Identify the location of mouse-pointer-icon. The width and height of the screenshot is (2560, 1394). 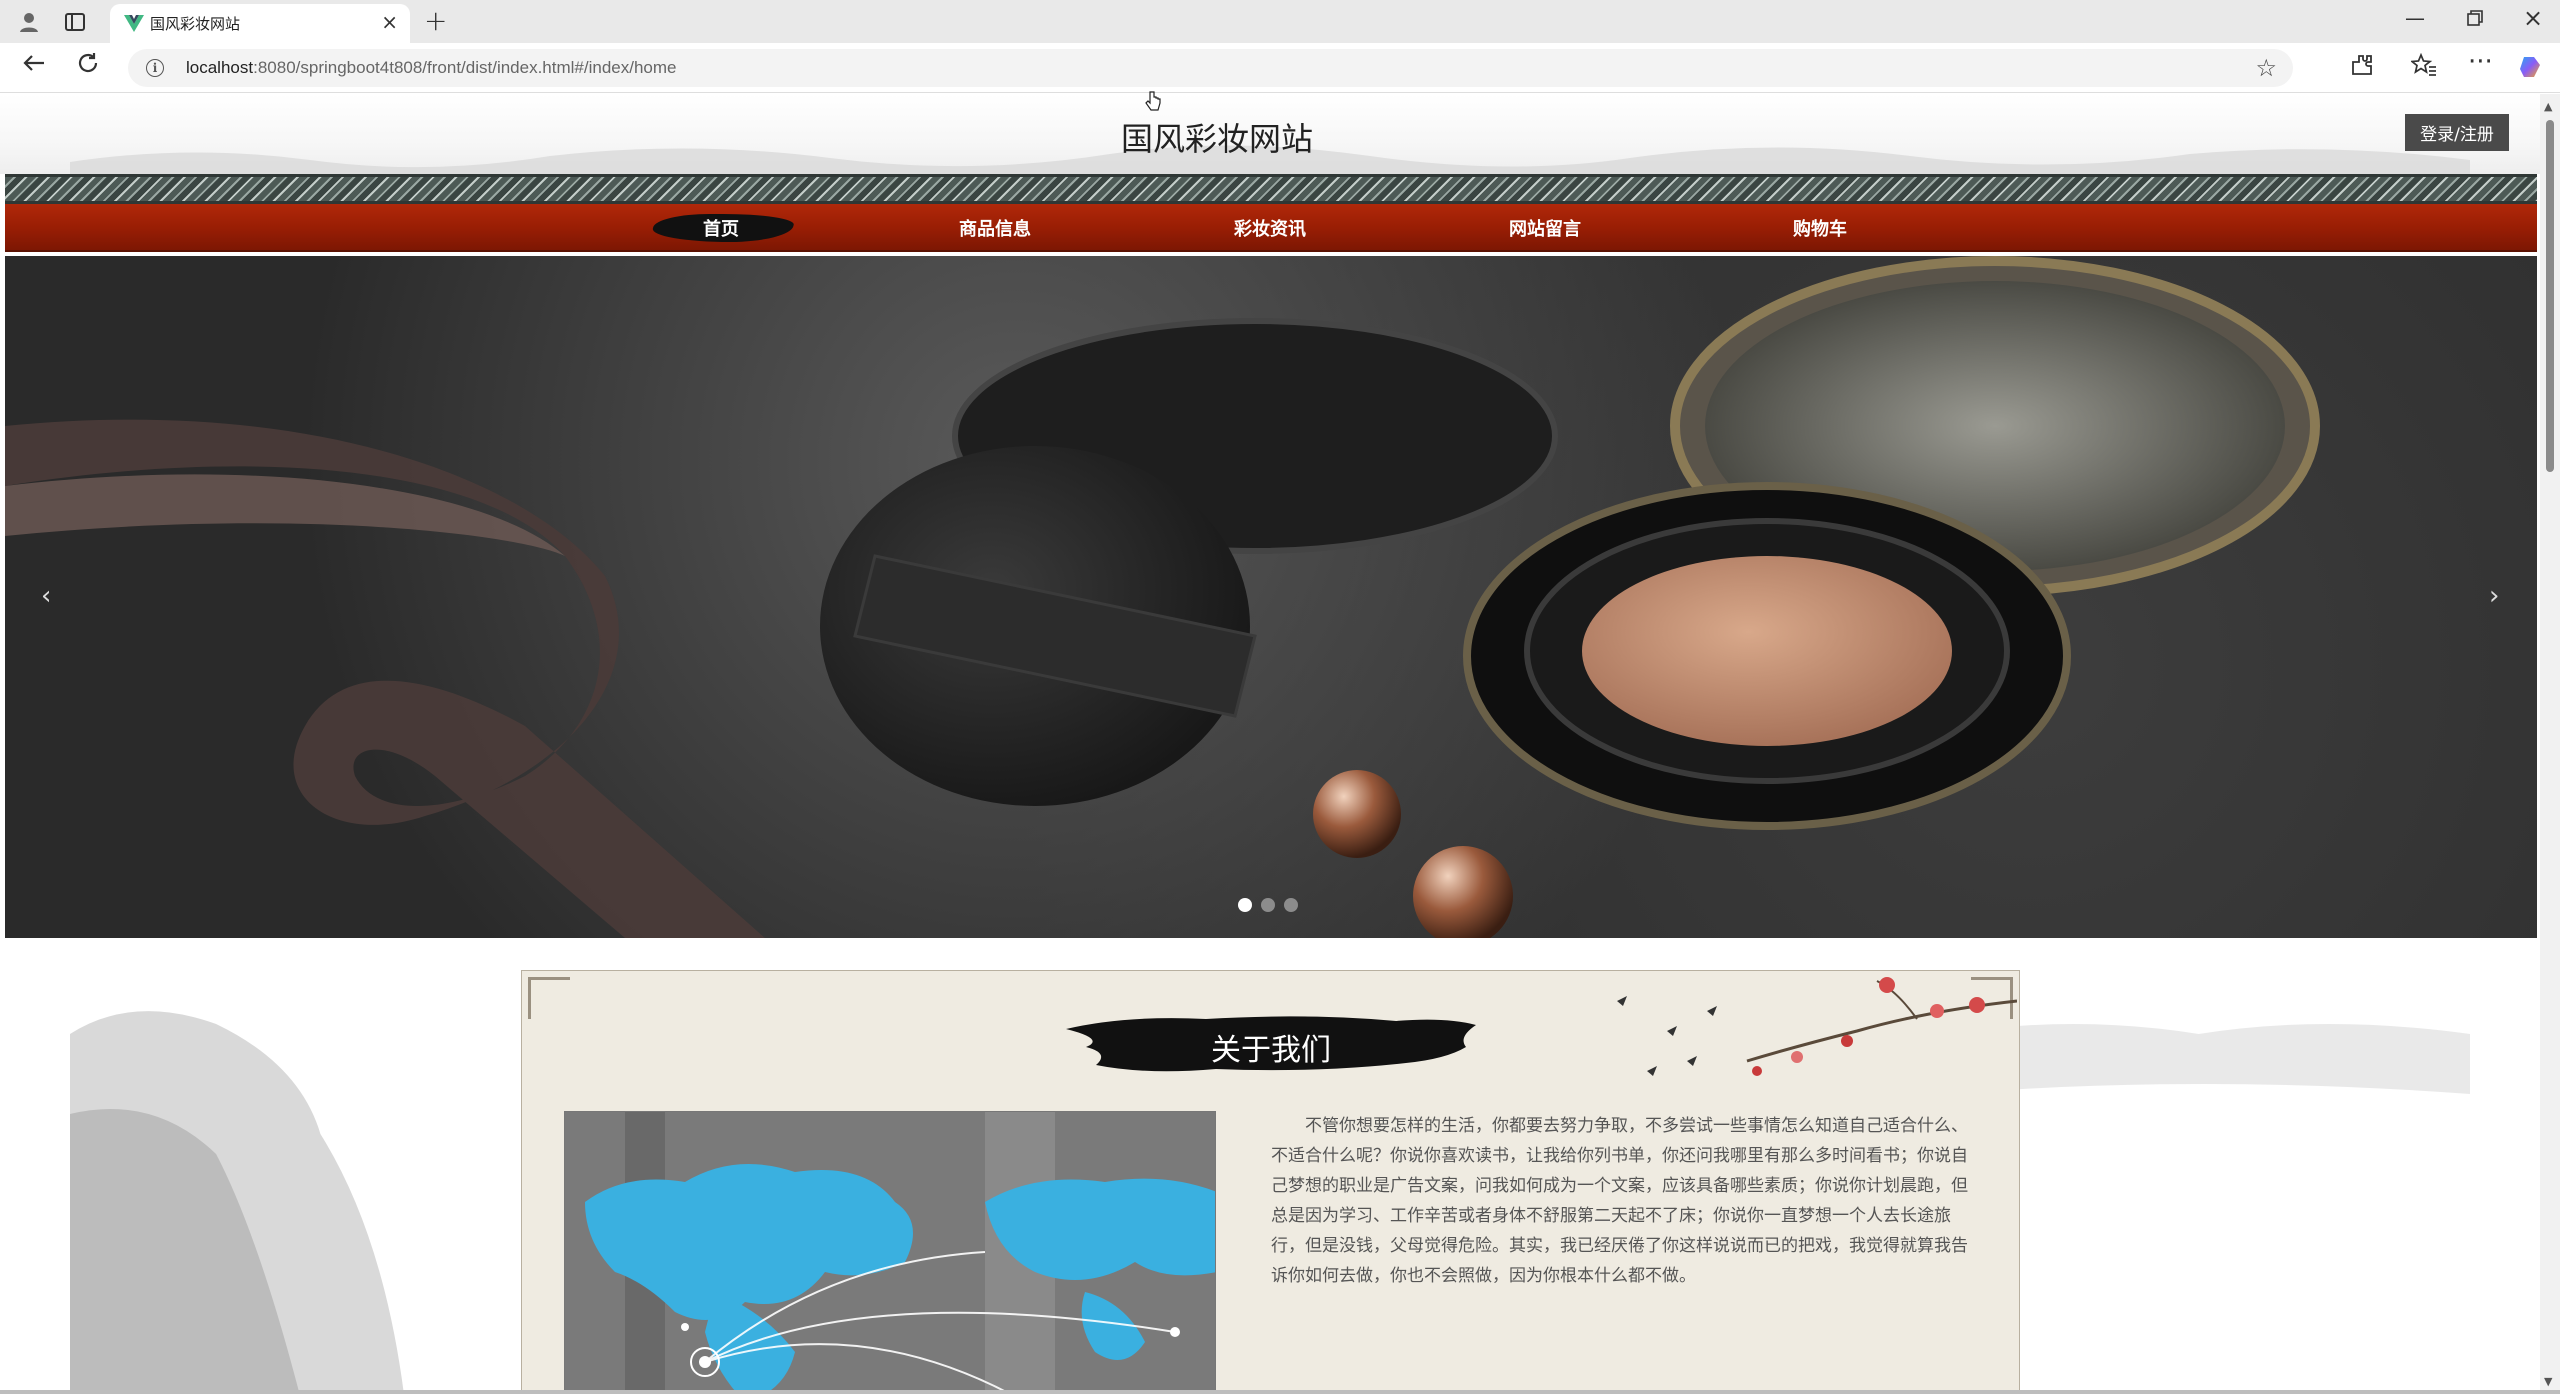
(1152, 103).